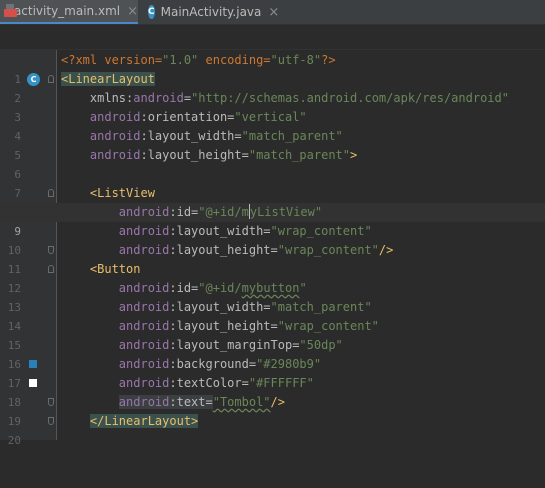  I want to click on code-line-10: 10 android:layout_width="wrap_content", so click(272, 239).